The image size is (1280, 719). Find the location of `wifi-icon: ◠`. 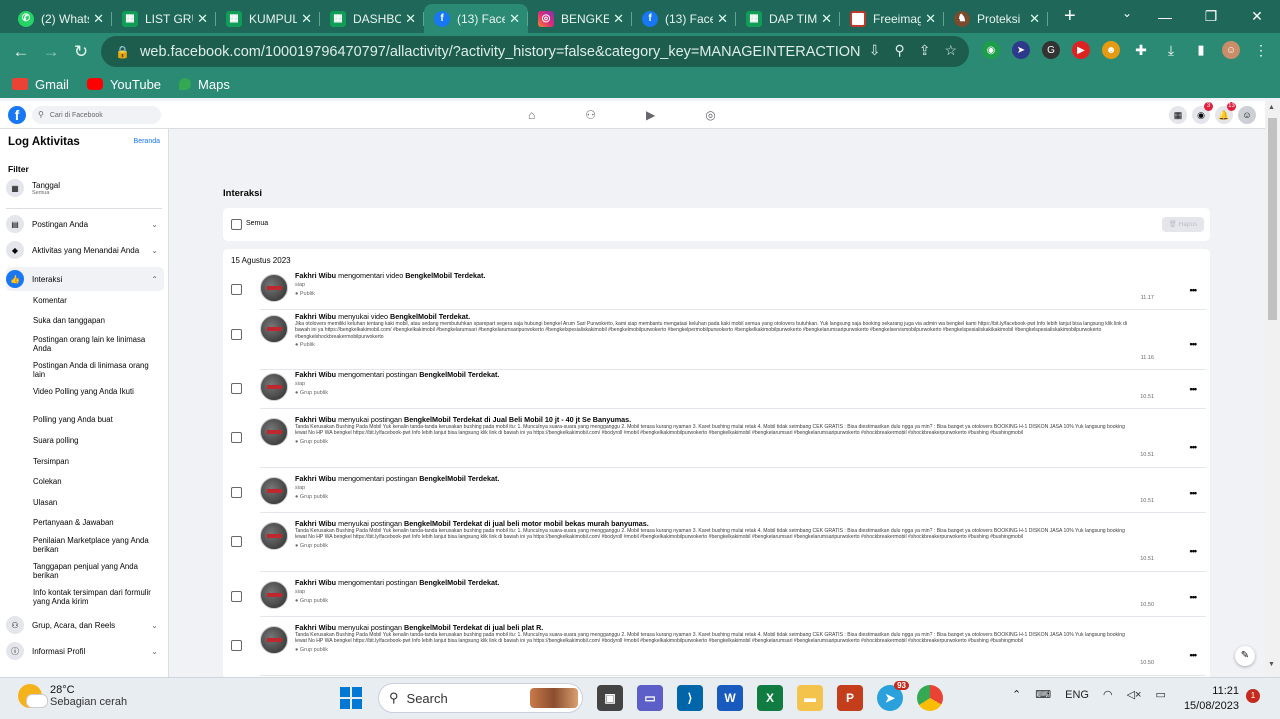

wifi-icon: ◠ is located at coordinates (1108, 694).